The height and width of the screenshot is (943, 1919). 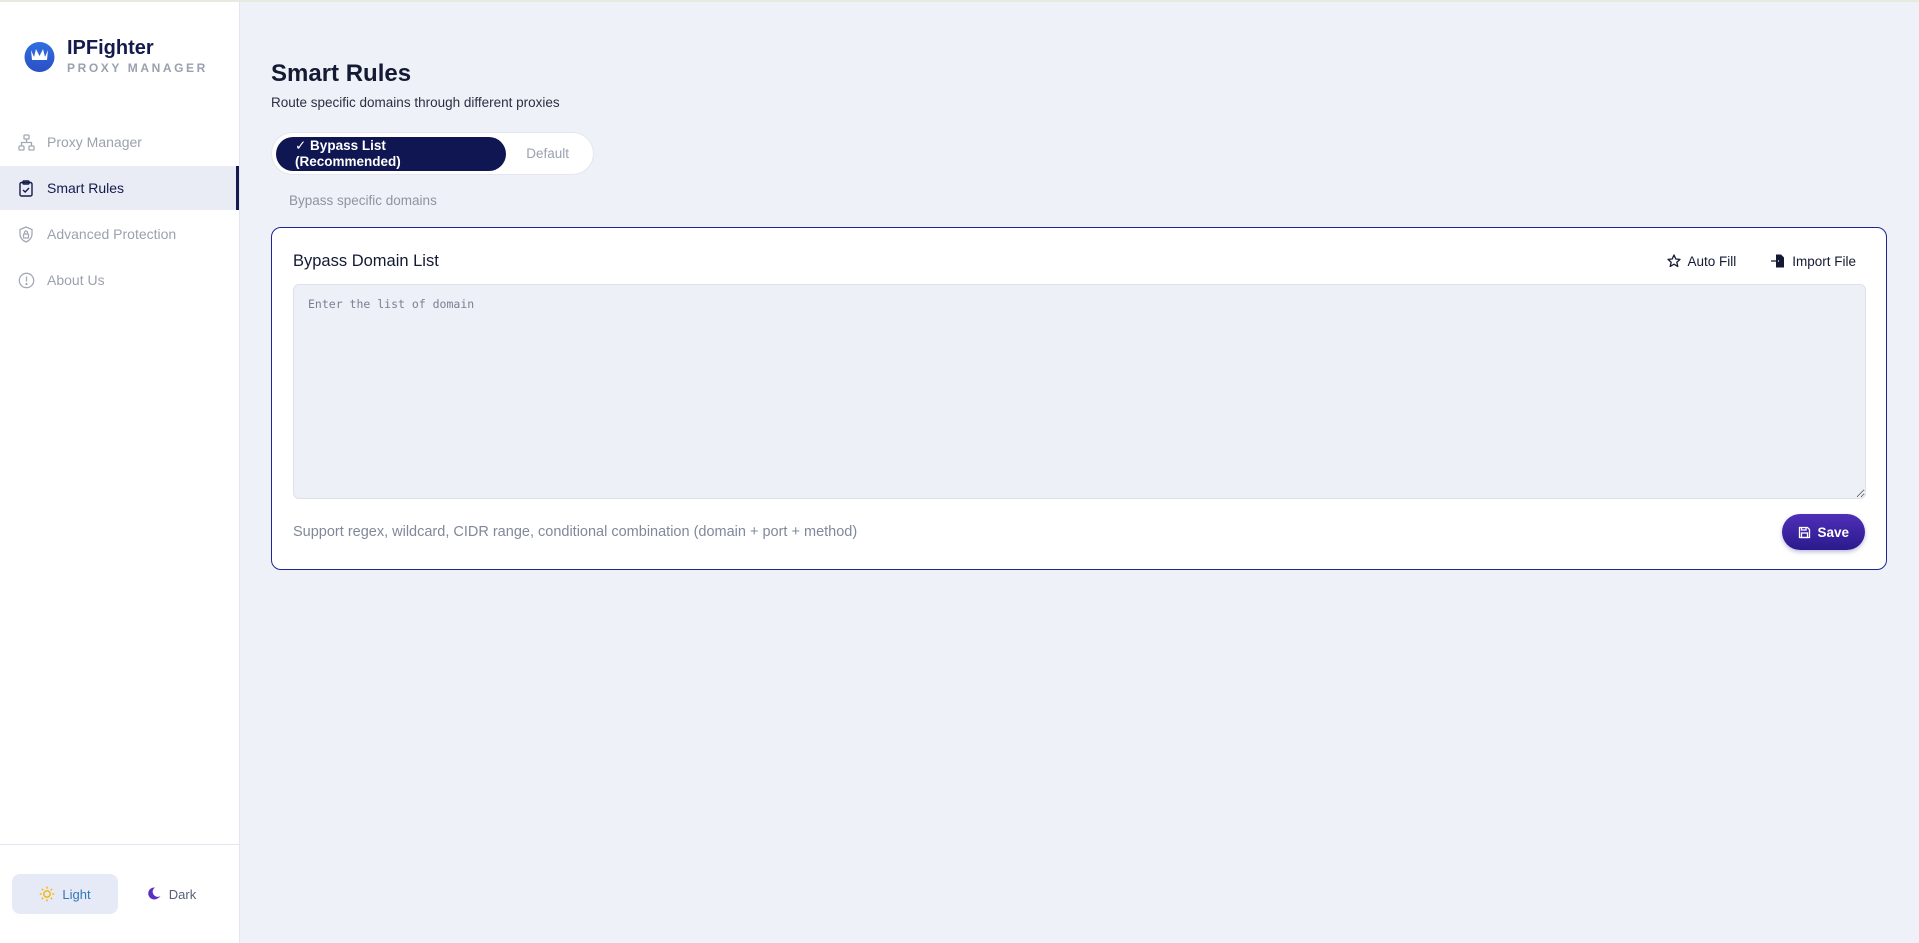 I want to click on brand-subtitle: PROXY MANAGER, so click(x=137, y=68).